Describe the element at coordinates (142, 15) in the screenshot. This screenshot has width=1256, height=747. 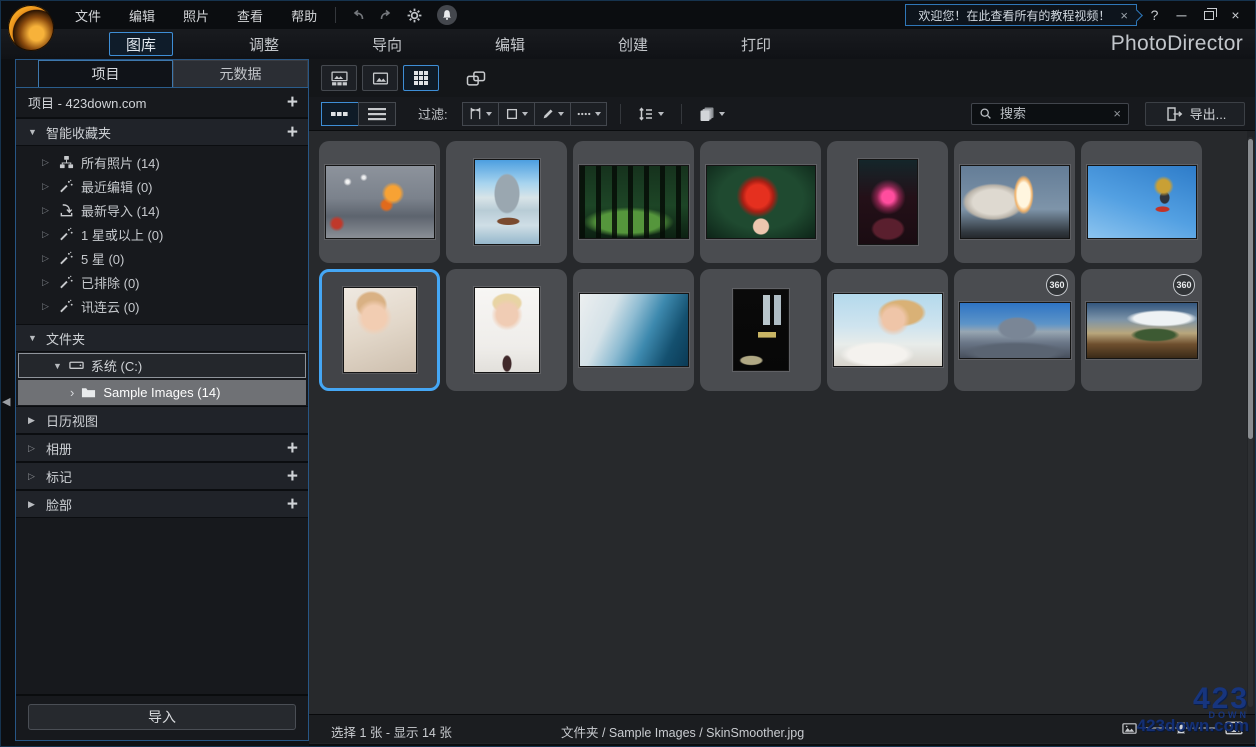
I see `menu-edit: 编辑` at that location.